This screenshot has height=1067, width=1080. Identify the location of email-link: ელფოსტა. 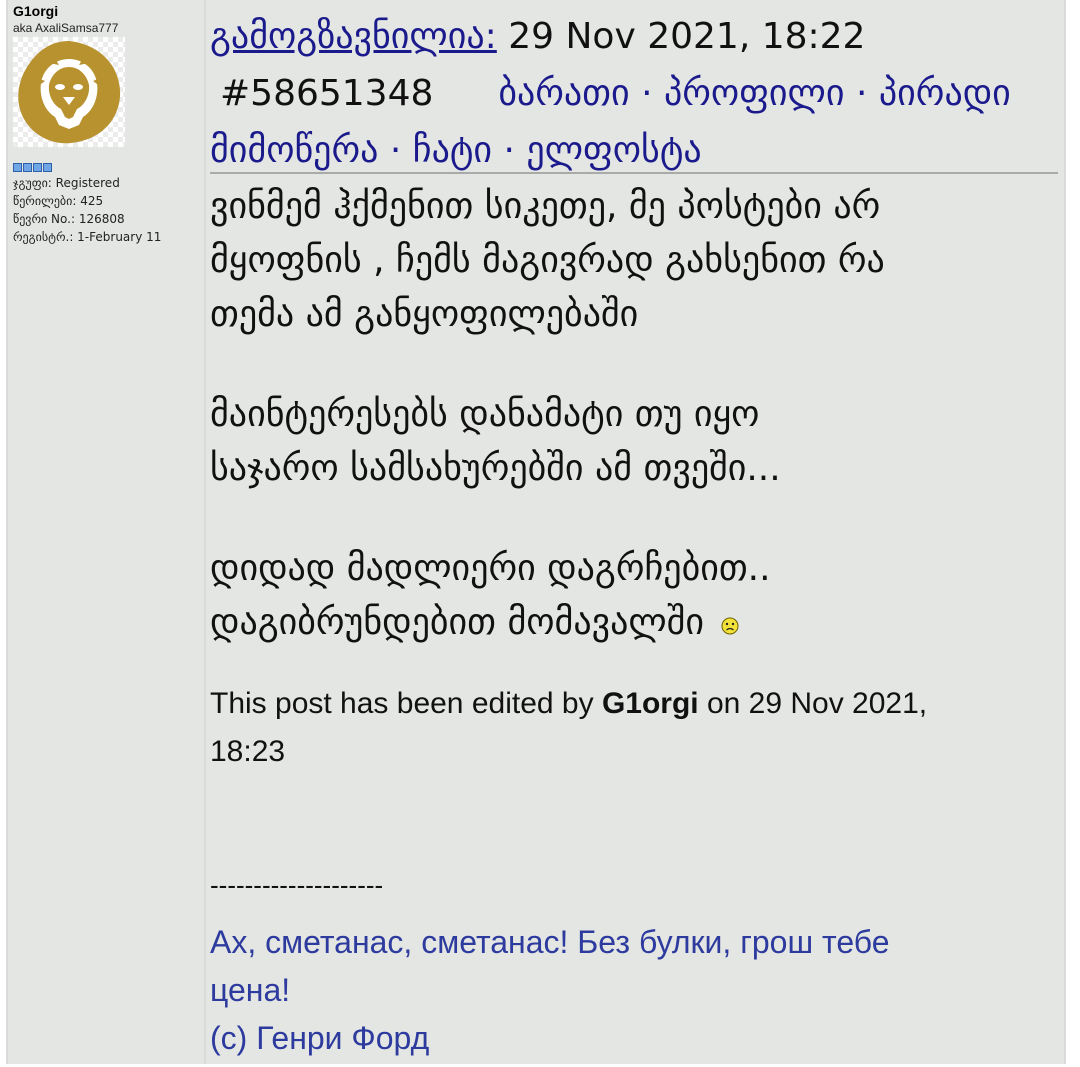
(613, 150).